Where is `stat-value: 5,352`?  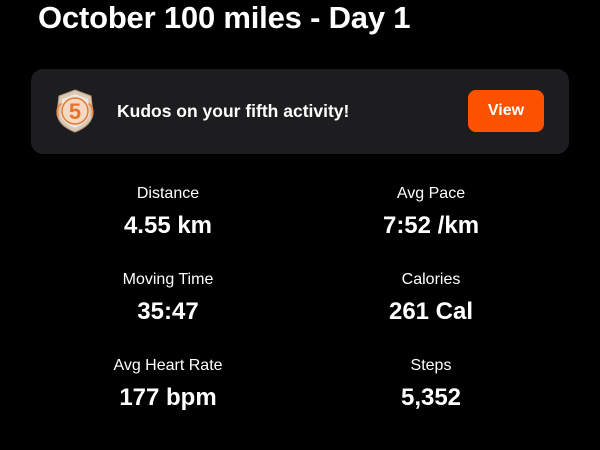 stat-value: 5,352 is located at coordinates (431, 397).